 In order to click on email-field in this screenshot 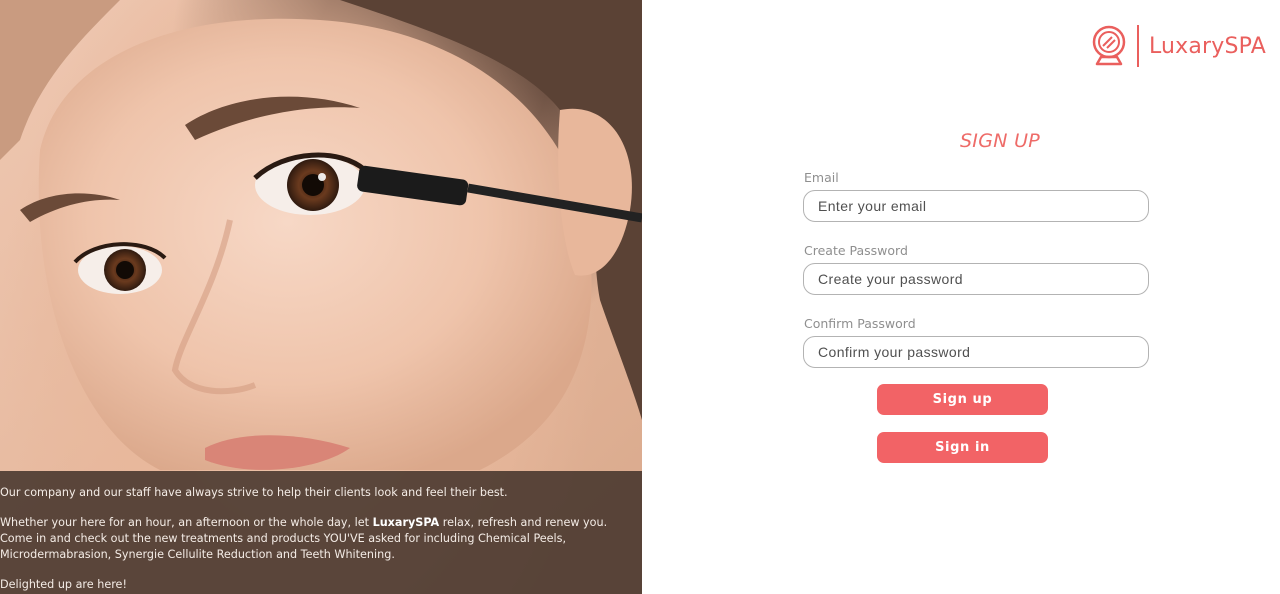, I will do `click(976, 206)`.